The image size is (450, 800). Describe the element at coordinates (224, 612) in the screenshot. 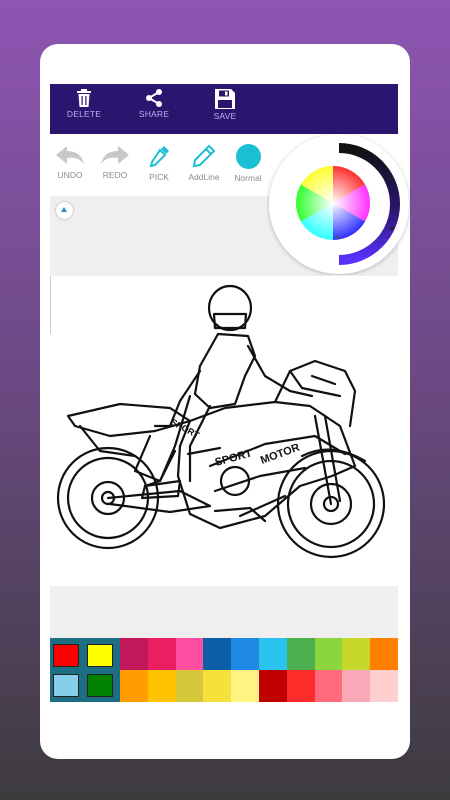

I see `canvas-bottom-margin` at that location.